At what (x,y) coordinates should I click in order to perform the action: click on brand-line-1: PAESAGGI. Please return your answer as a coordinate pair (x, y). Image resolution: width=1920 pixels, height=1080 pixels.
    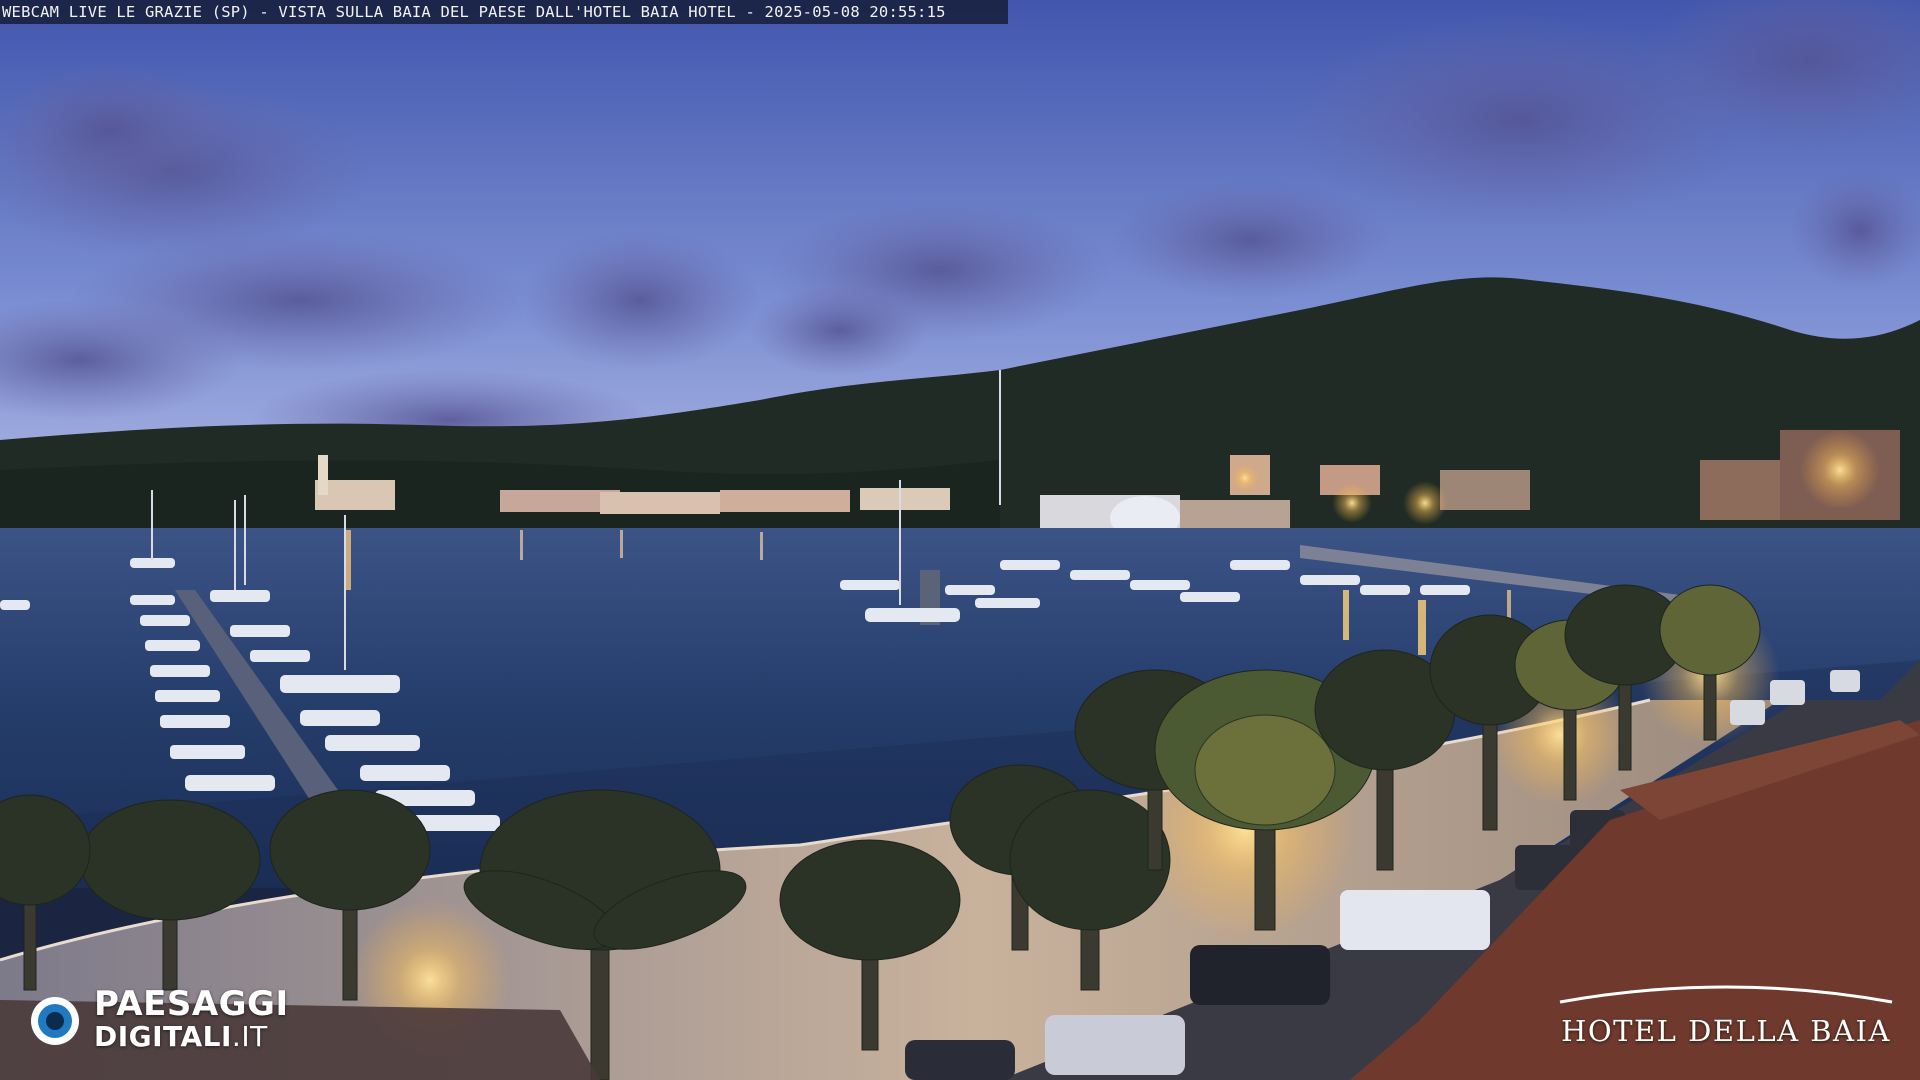
    Looking at the image, I should click on (191, 1004).